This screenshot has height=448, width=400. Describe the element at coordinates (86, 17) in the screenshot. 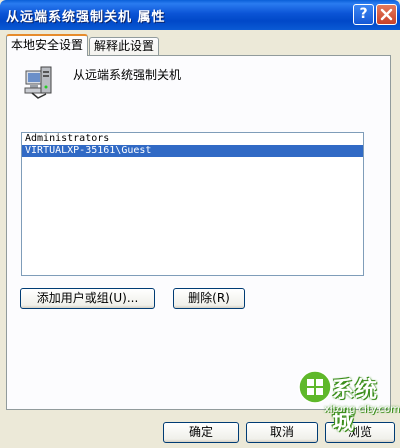

I see `window-title: 从远端系统强制关机 属性` at that location.